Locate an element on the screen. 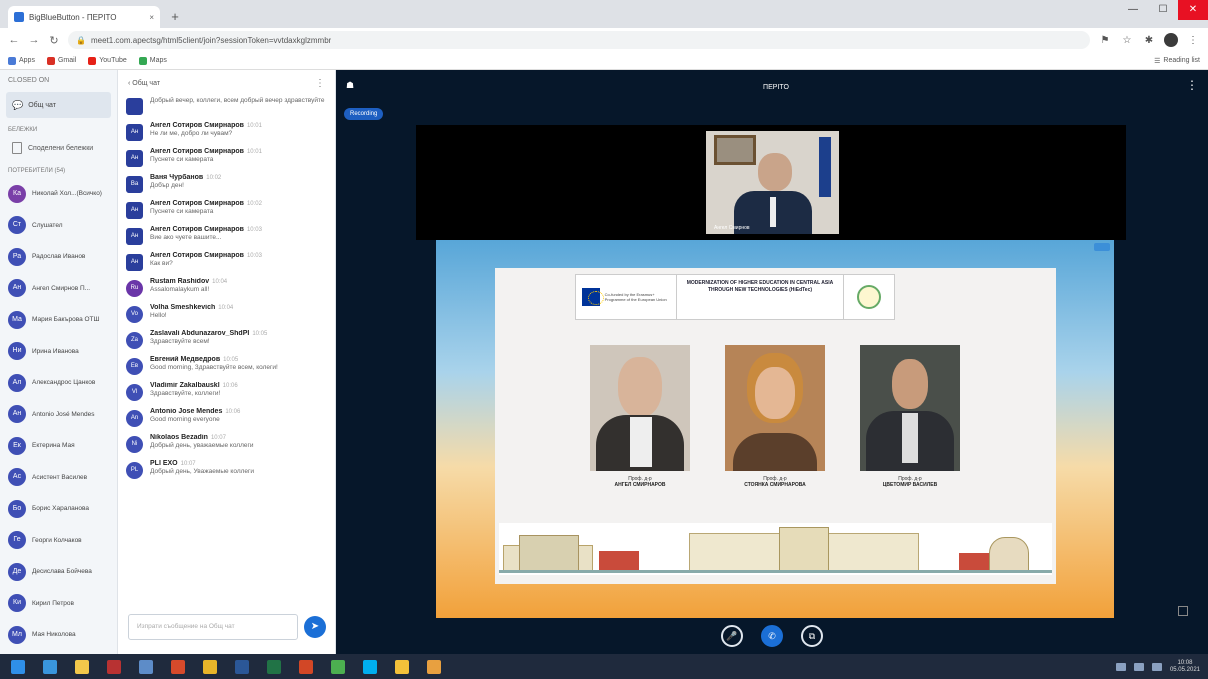 The width and height of the screenshot is (1208, 679). user-name: Мая Николова is located at coordinates (54, 635).